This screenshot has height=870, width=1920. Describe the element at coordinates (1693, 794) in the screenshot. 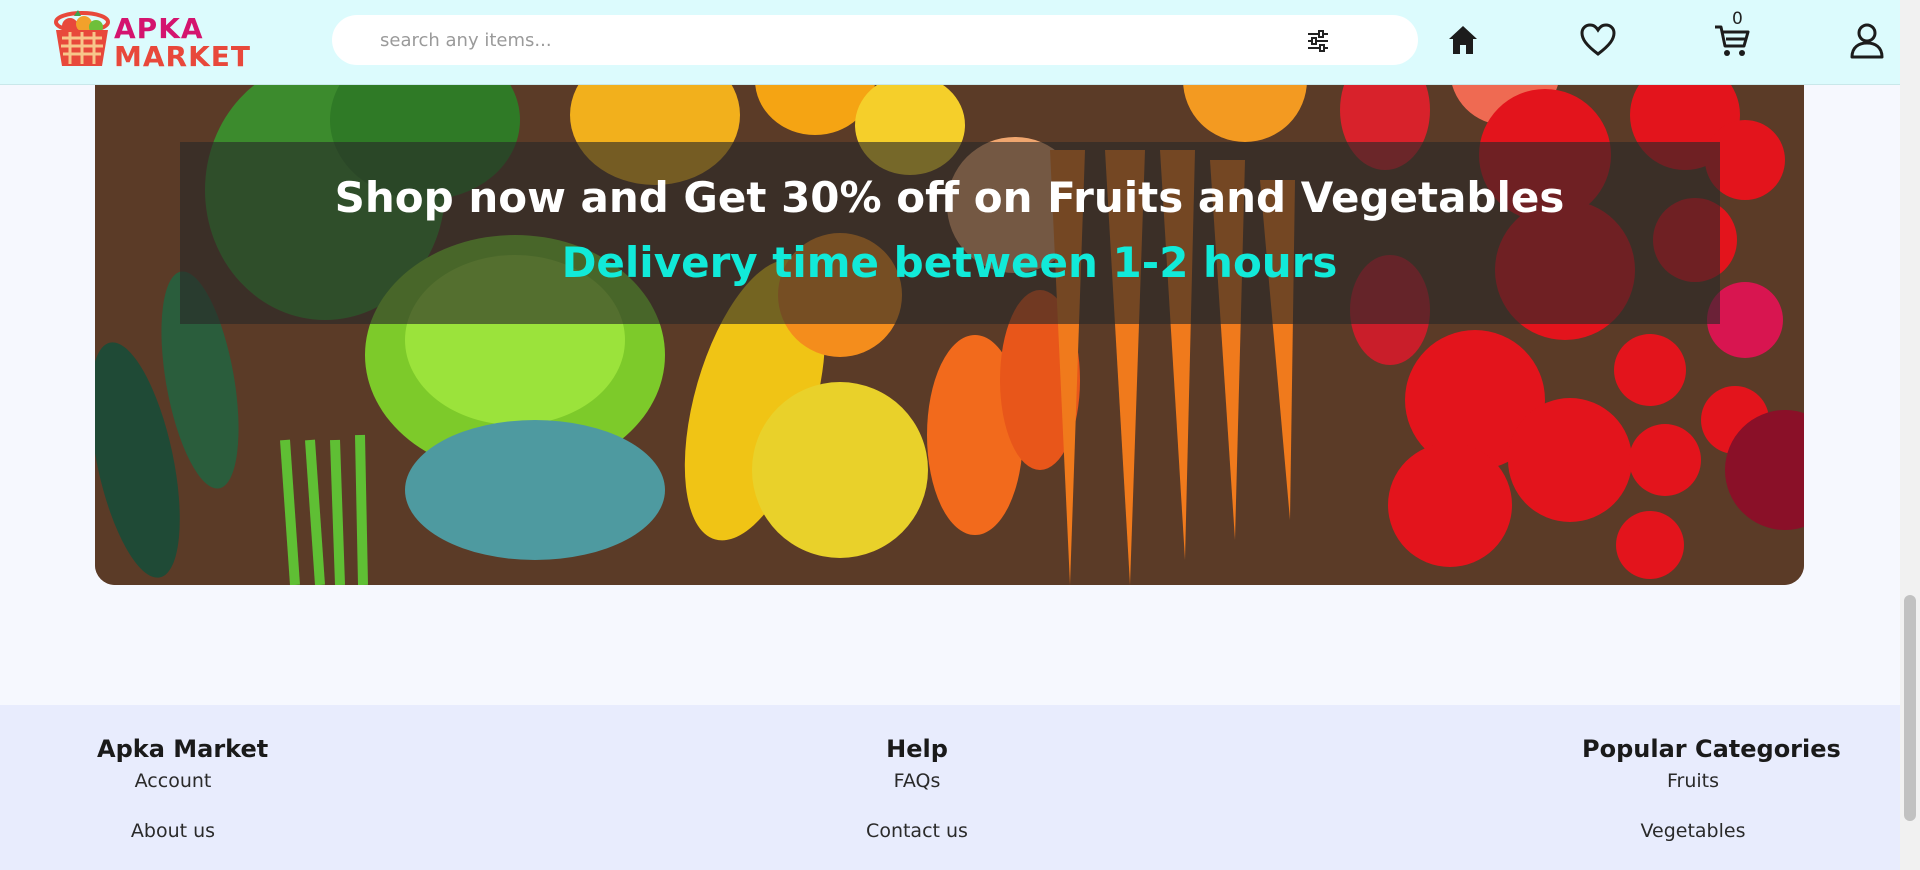

I see `footer-link-fruits: Fruits` at that location.